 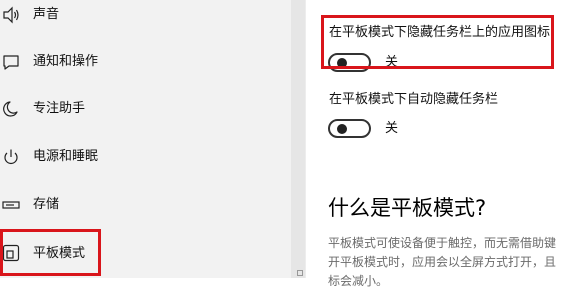 What do you see at coordinates (414, 99) in the screenshot?
I see `auto-hide-taskbar-label: 在平板模式下自动隐藏任务栏` at bounding box center [414, 99].